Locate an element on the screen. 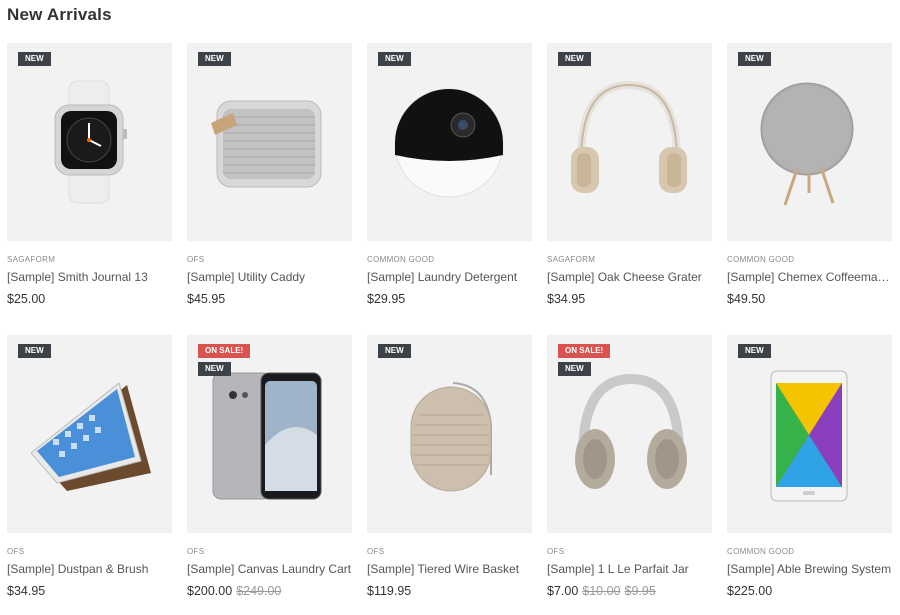  product-name: [Sample] Utility Caddy is located at coordinates (269, 277).